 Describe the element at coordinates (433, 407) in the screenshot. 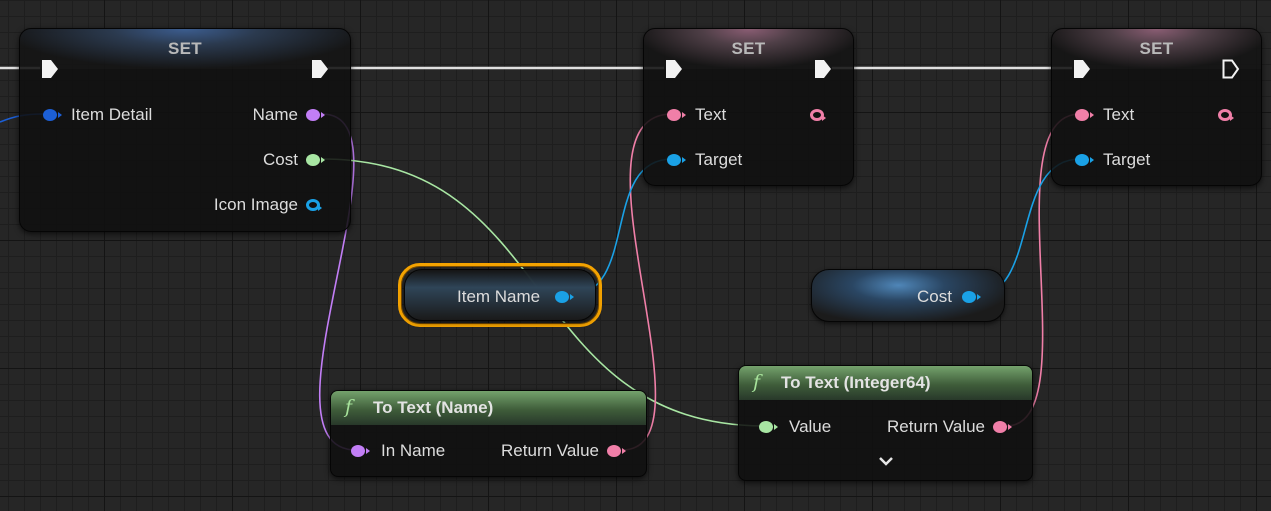

I see `node-title: To Text (Name)` at that location.